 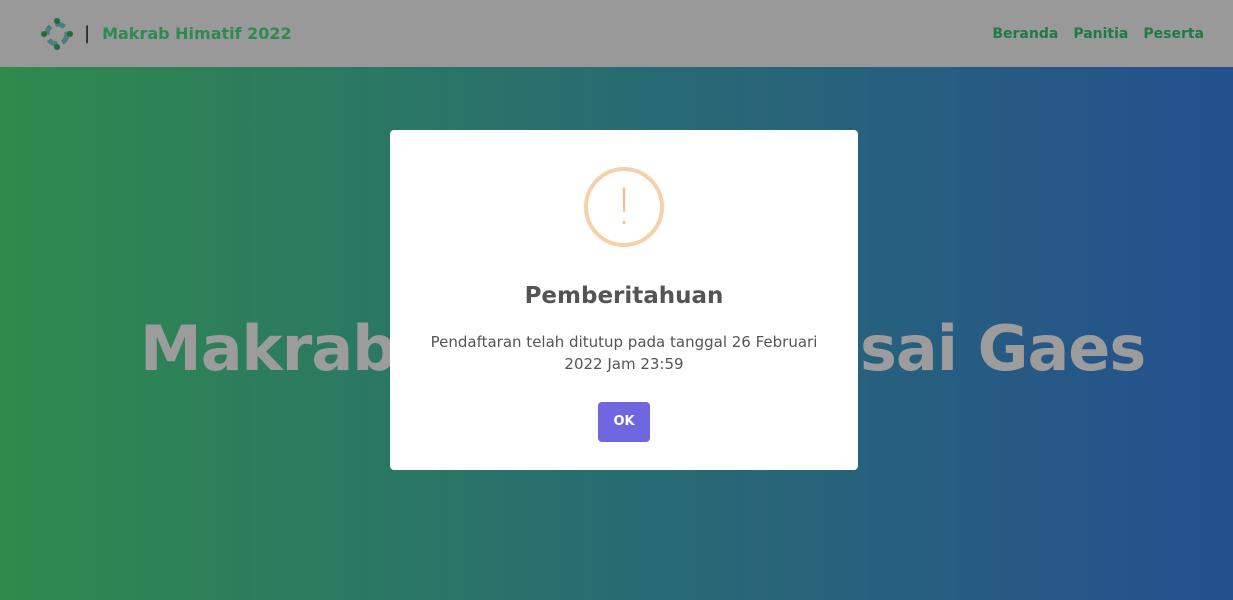 What do you see at coordinates (624, 422) in the screenshot?
I see `ok-button: OK` at bounding box center [624, 422].